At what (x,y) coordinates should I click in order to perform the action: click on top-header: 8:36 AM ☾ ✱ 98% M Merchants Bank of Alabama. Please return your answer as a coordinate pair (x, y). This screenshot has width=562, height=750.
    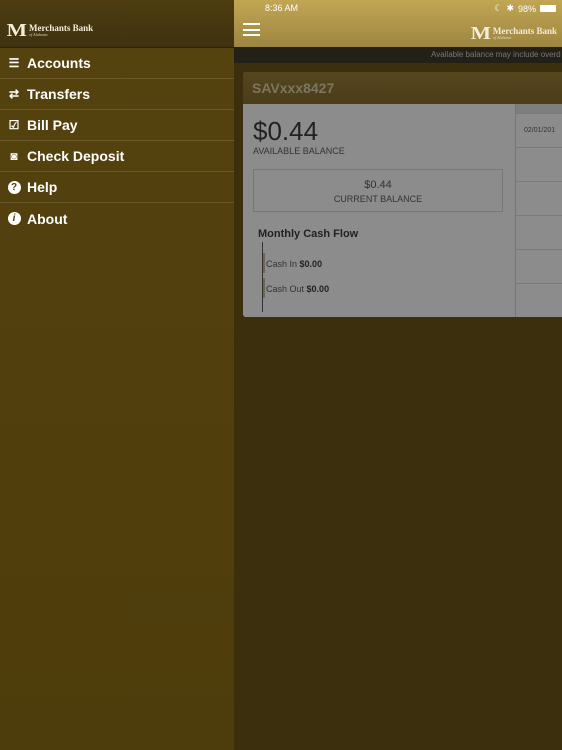
    Looking at the image, I should click on (398, 23).